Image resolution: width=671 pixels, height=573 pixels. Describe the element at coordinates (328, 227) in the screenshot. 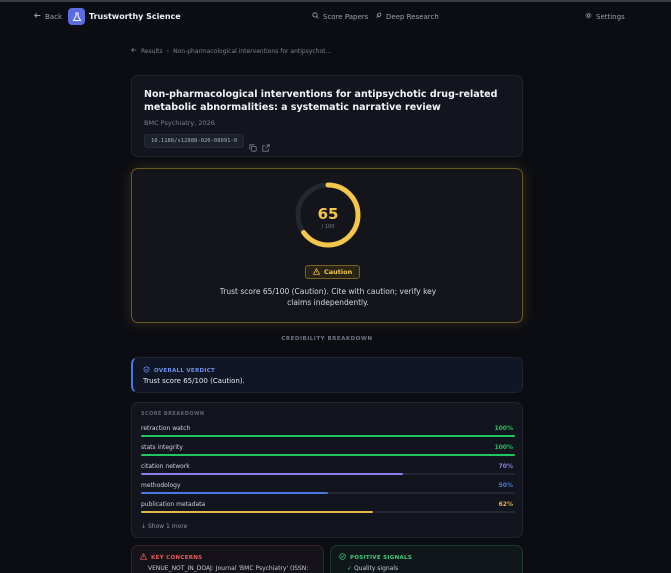

I see `score-denominator: / 100` at that location.